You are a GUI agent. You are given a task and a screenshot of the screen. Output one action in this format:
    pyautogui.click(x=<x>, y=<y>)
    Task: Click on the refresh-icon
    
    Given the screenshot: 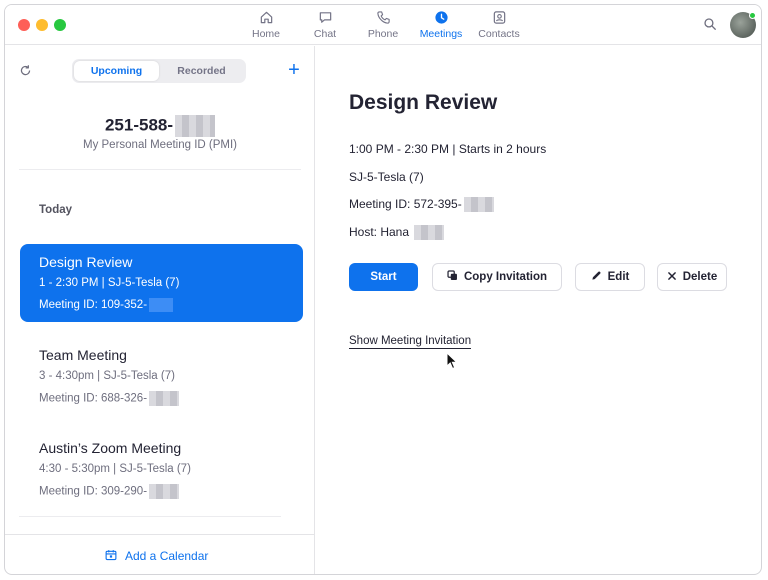 What is the action you would take?
    pyautogui.click(x=25, y=72)
    